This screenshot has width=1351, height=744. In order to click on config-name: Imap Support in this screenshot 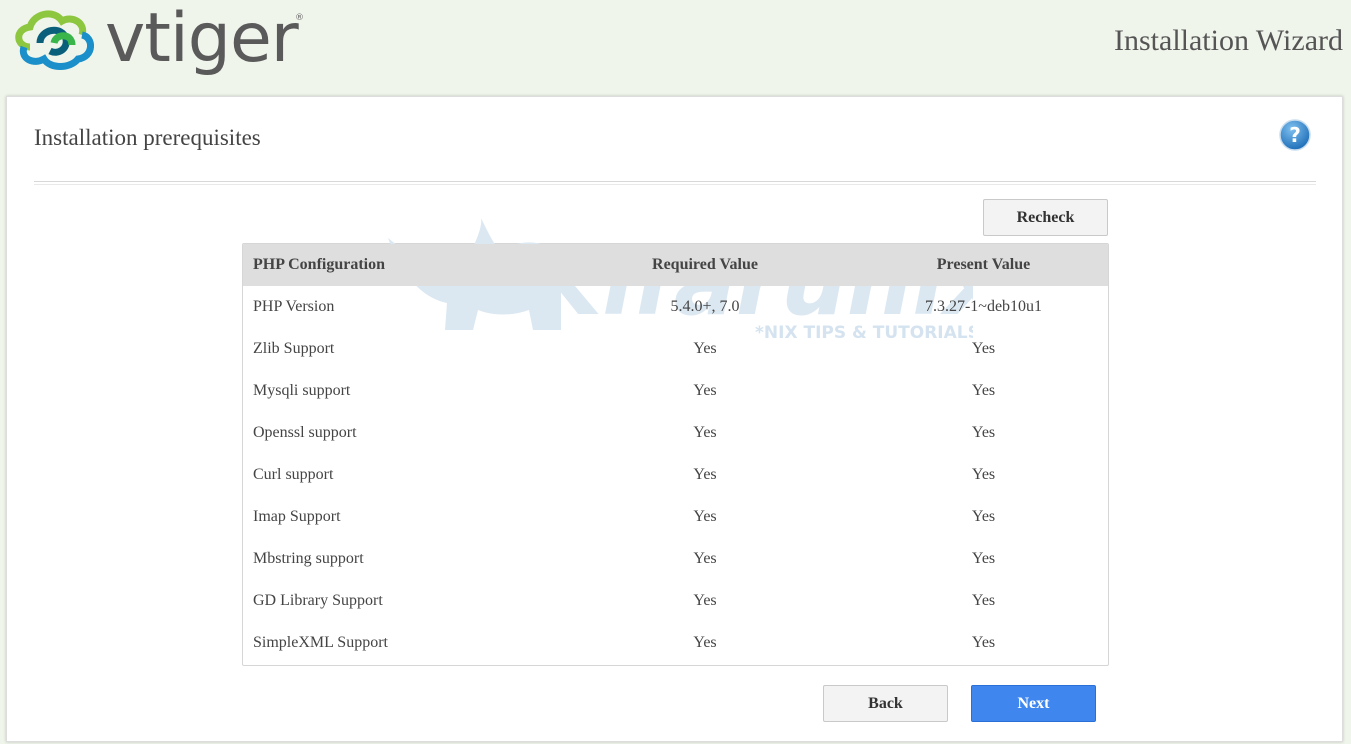, I will do `click(297, 516)`.